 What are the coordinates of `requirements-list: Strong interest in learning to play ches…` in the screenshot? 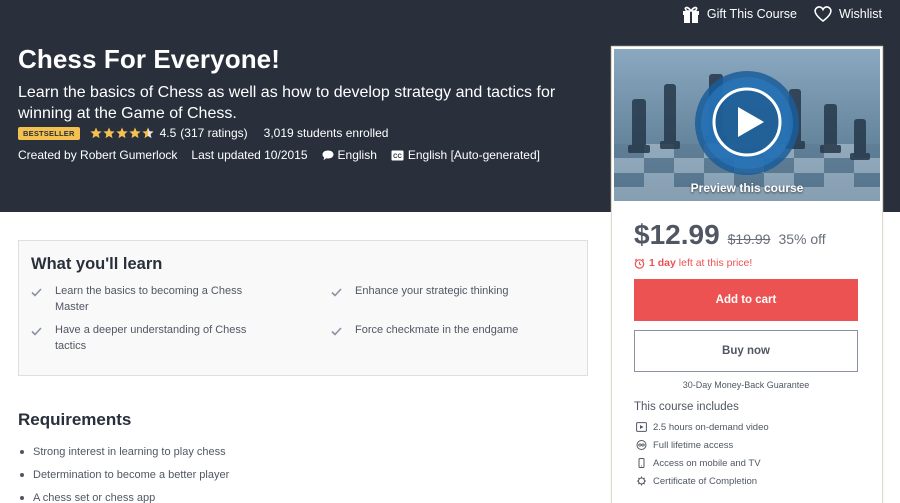 It's located at (124, 471).